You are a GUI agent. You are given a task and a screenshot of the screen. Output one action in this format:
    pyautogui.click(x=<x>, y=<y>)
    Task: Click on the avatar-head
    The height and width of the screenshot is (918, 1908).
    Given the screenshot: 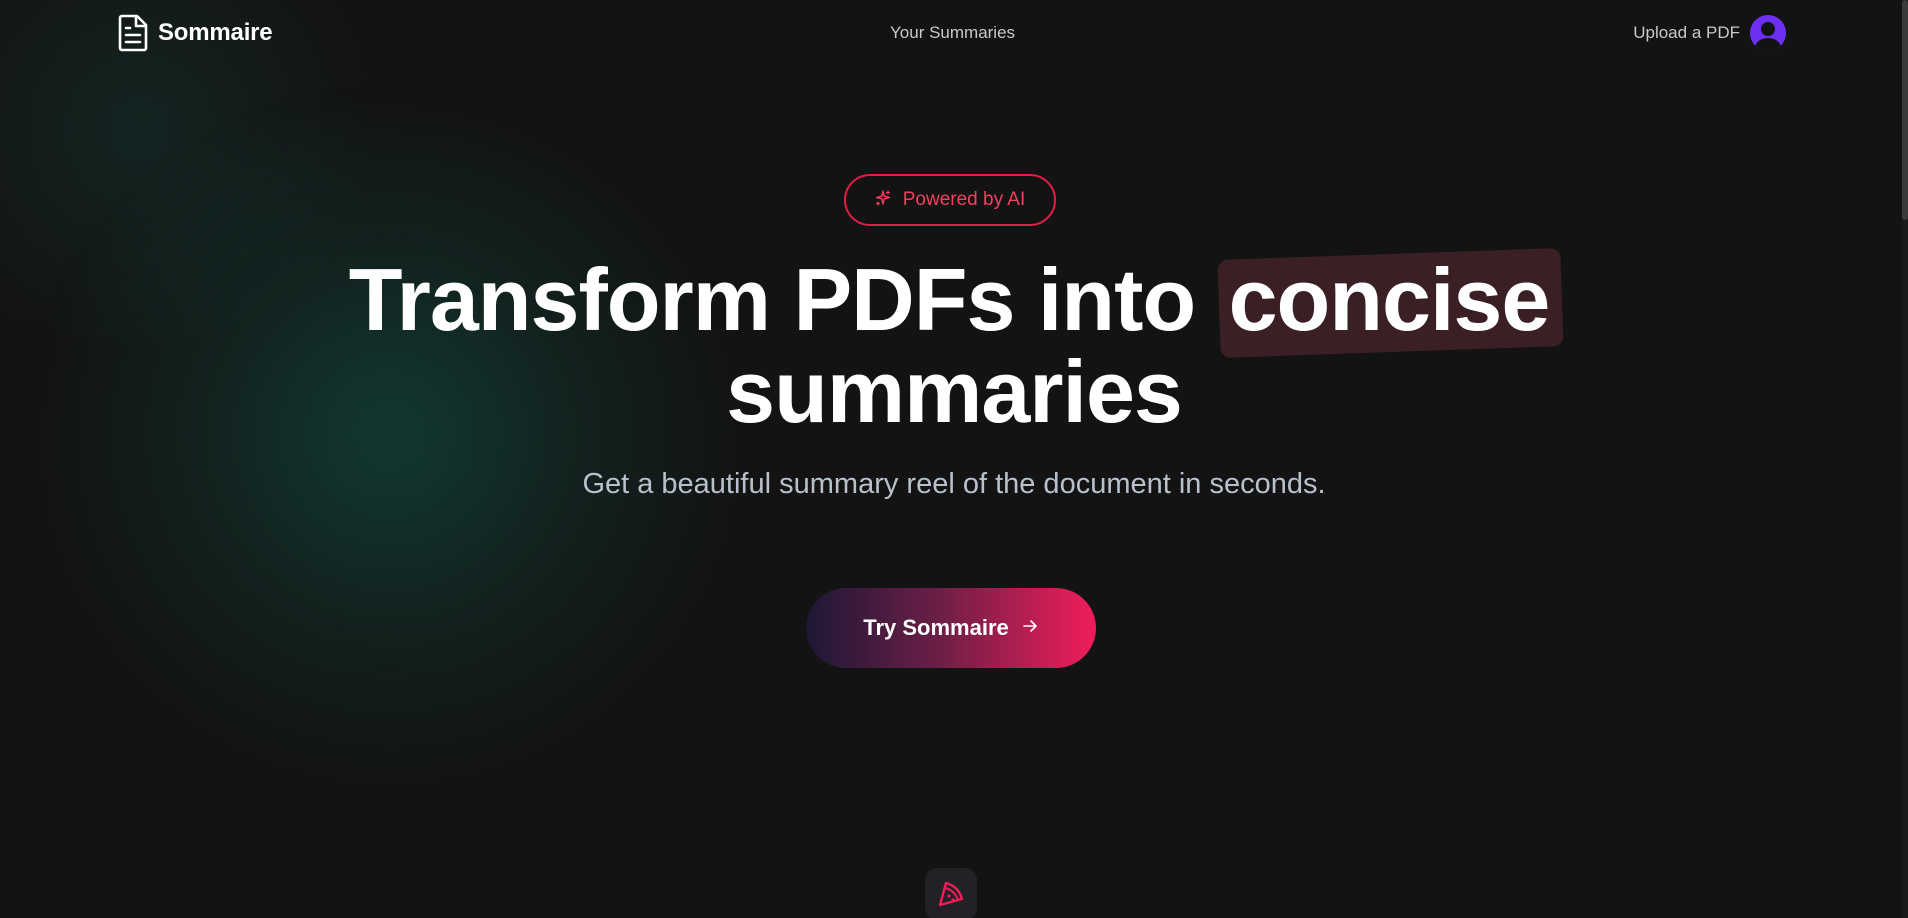 What is the action you would take?
    pyautogui.click(x=1768, y=29)
    